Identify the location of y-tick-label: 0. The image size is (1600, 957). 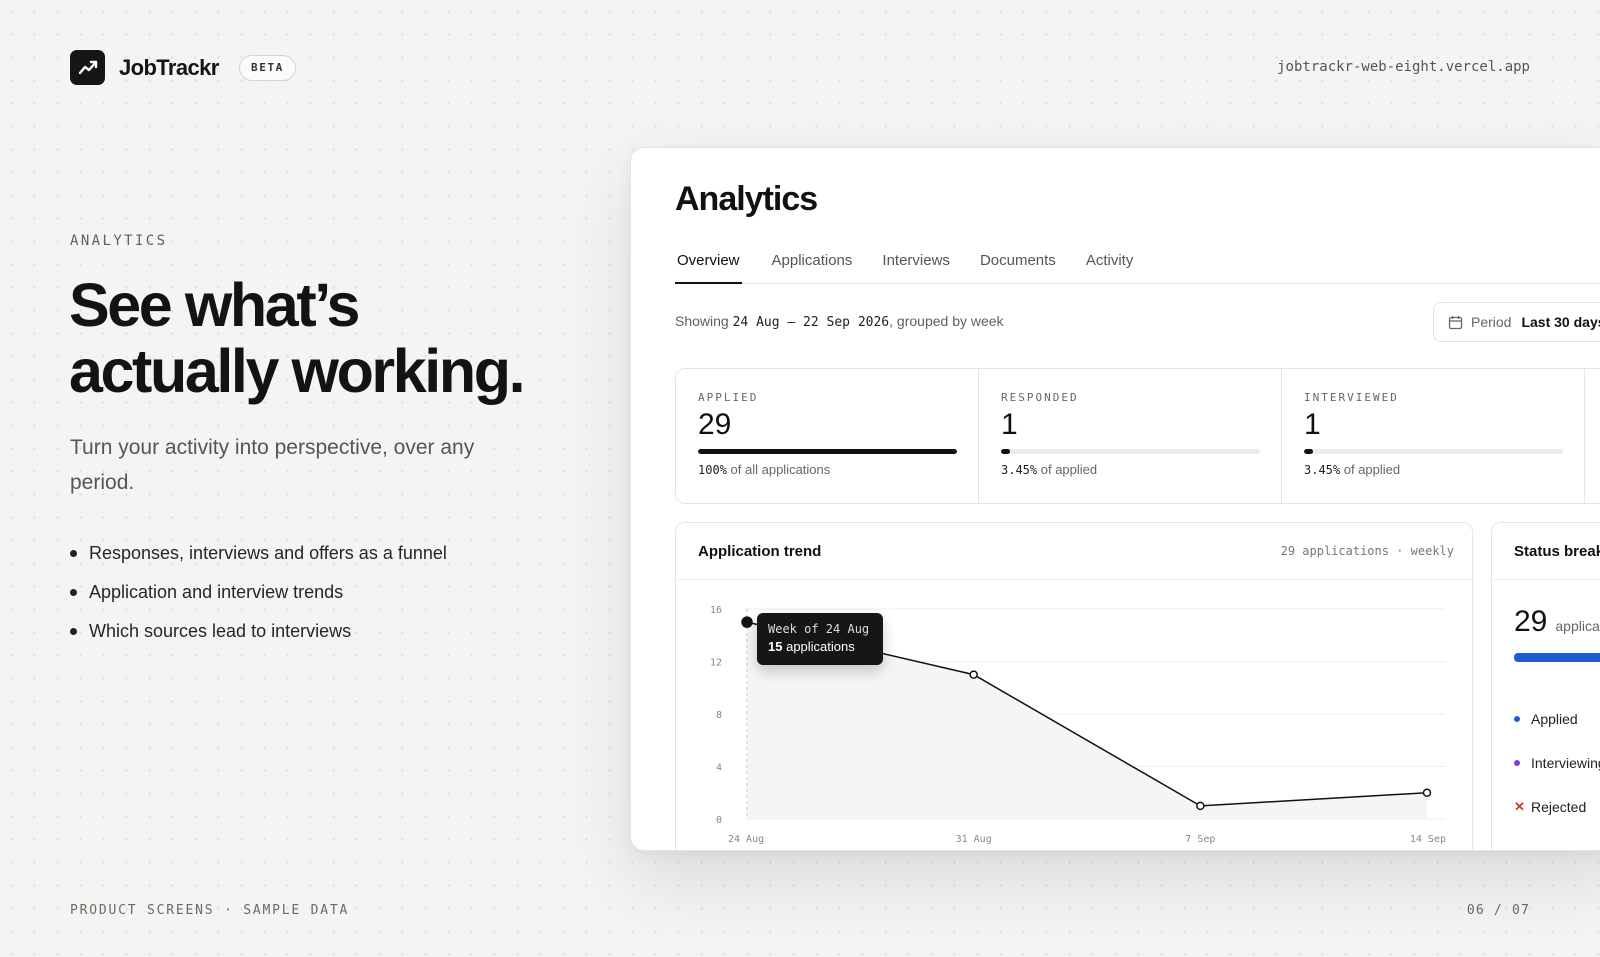
(719, 820).